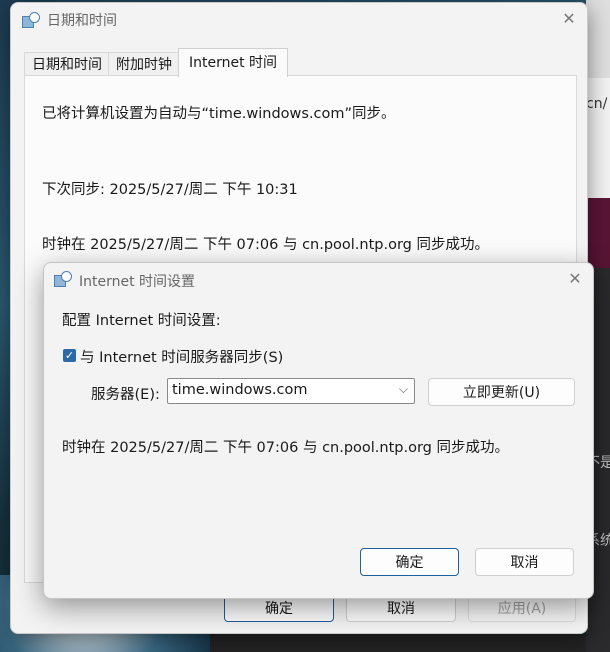 The width and height of the screenshot is (610, 652). I want to click on title-bar: Internet 时间设置 ✕, so click(318, 280).